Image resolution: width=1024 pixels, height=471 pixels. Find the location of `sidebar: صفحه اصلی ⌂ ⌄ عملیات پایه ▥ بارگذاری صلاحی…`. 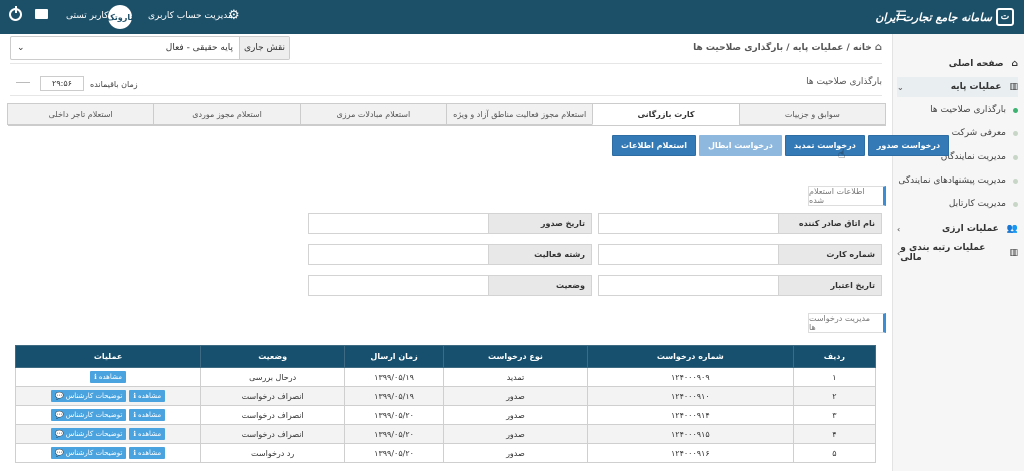

sidebar: صفحه اصلی ⌂ ⌄ عملیات پایه ▥ بارگذاری صلاحی… is located at coordinates (958, 252).